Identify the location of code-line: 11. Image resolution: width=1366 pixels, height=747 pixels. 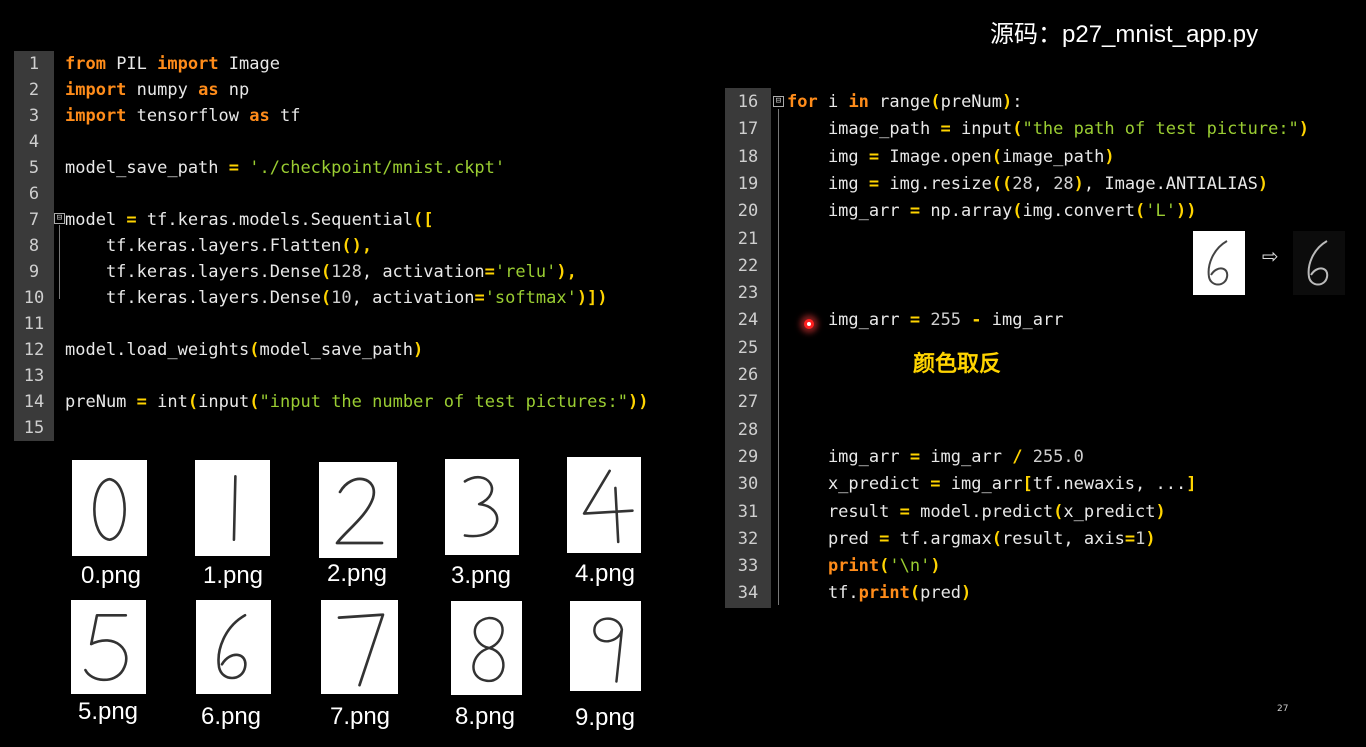
(354, 324).